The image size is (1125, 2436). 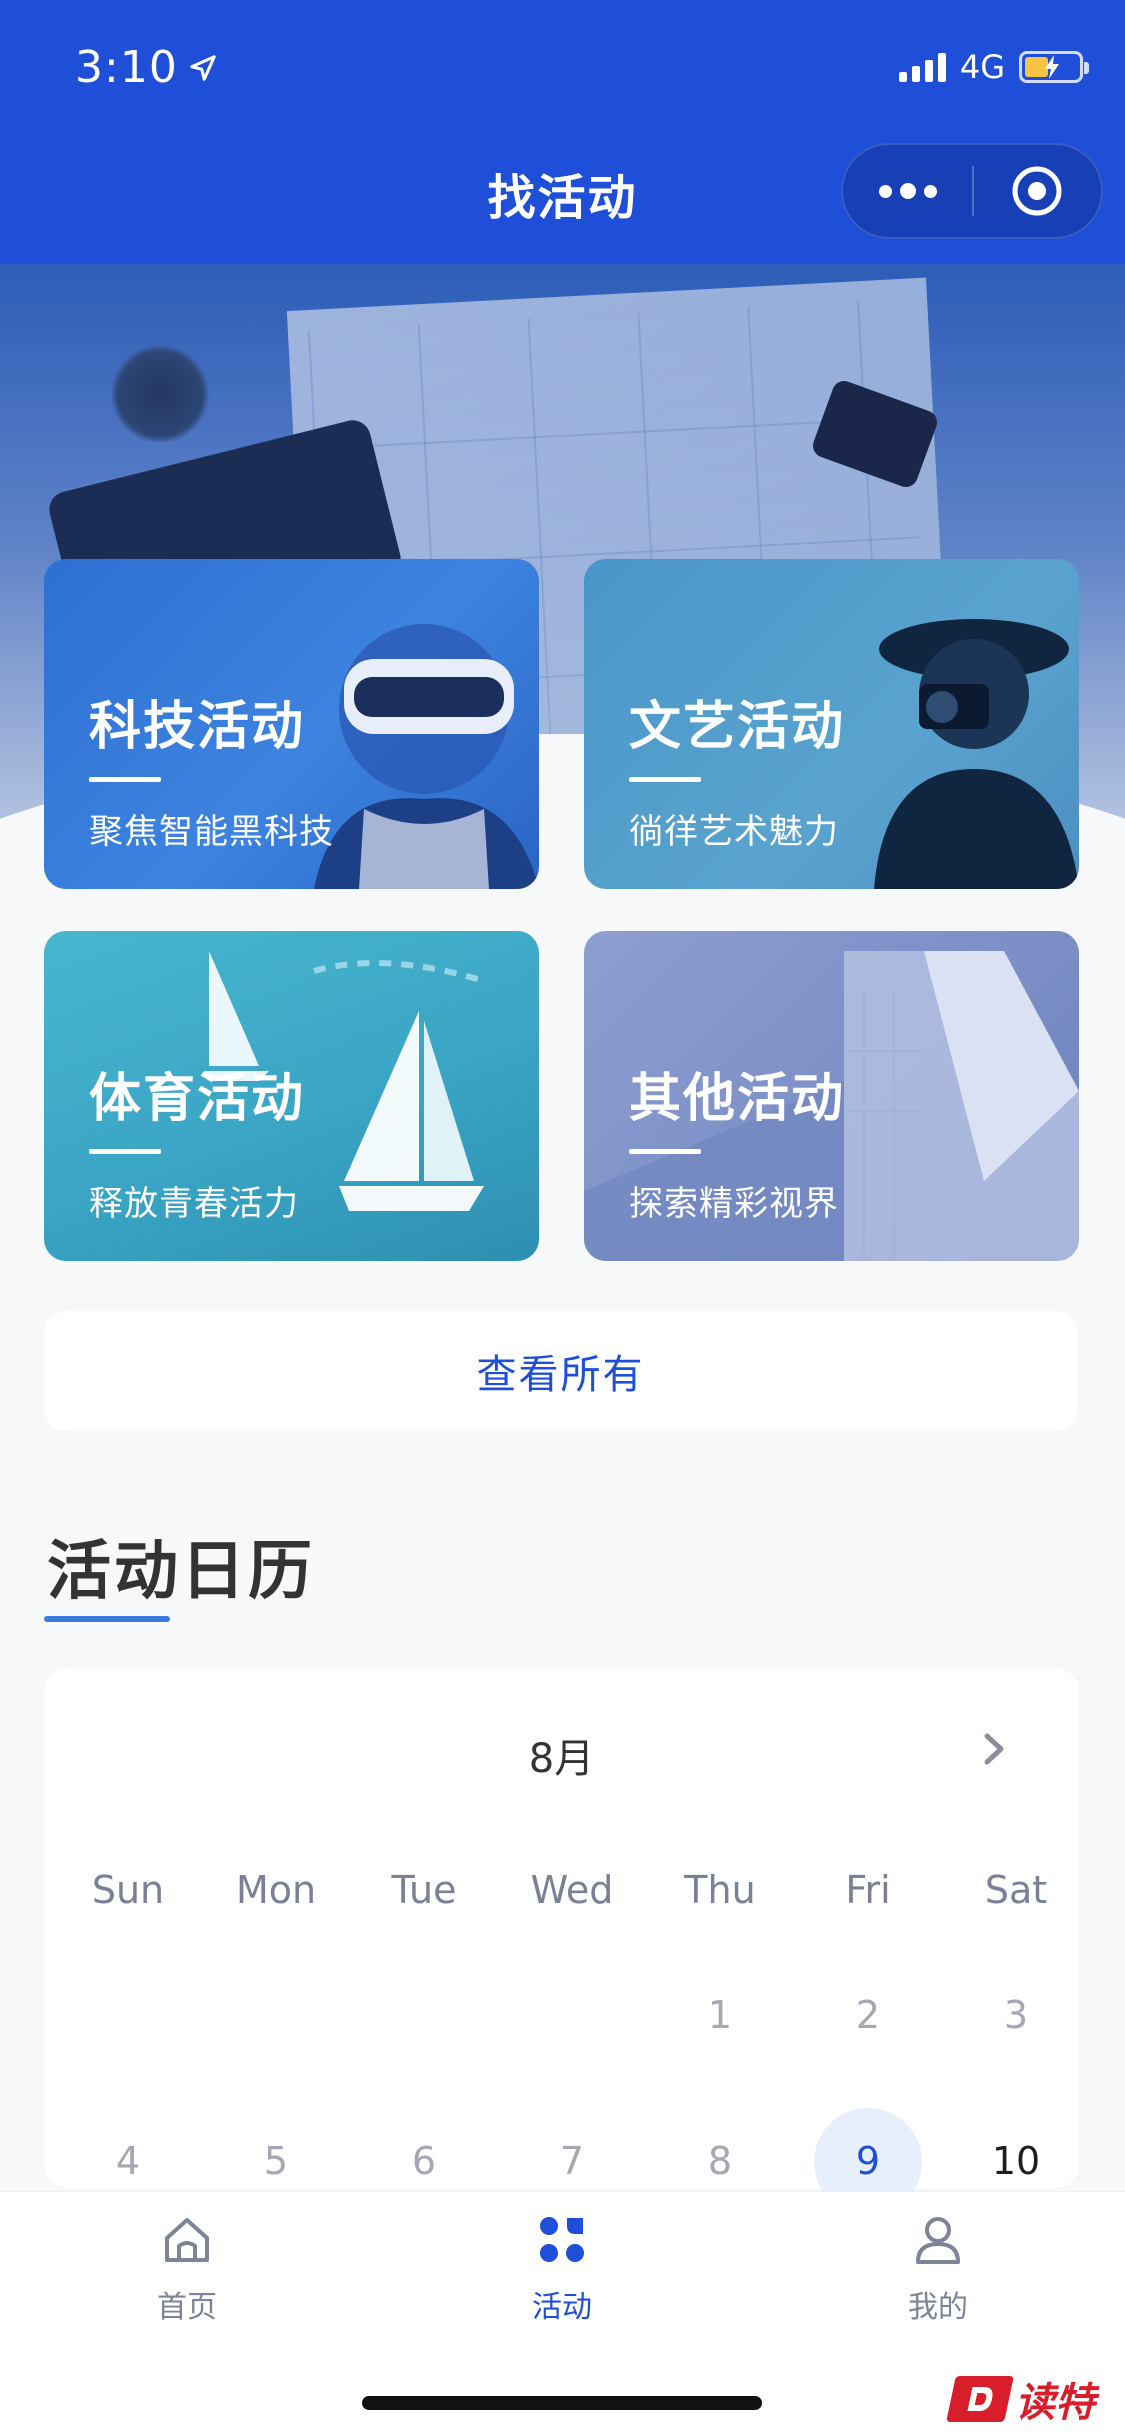 I want to click on category-title: 体育活动, so click(x=197, y=1099).